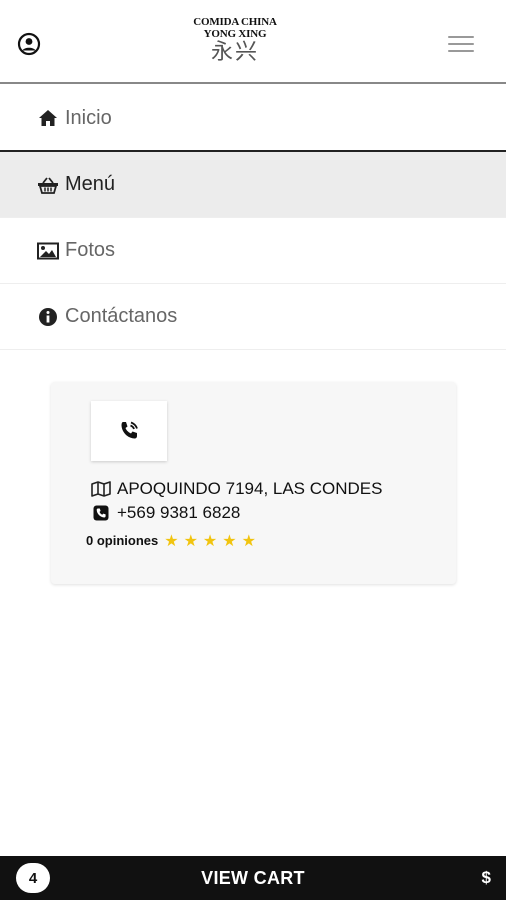 This screenshot has width=506, height=900. Describe the element at coordinates (179, 512) in the screenshot. I see `phone-text: +569 9381 6828` at that location.